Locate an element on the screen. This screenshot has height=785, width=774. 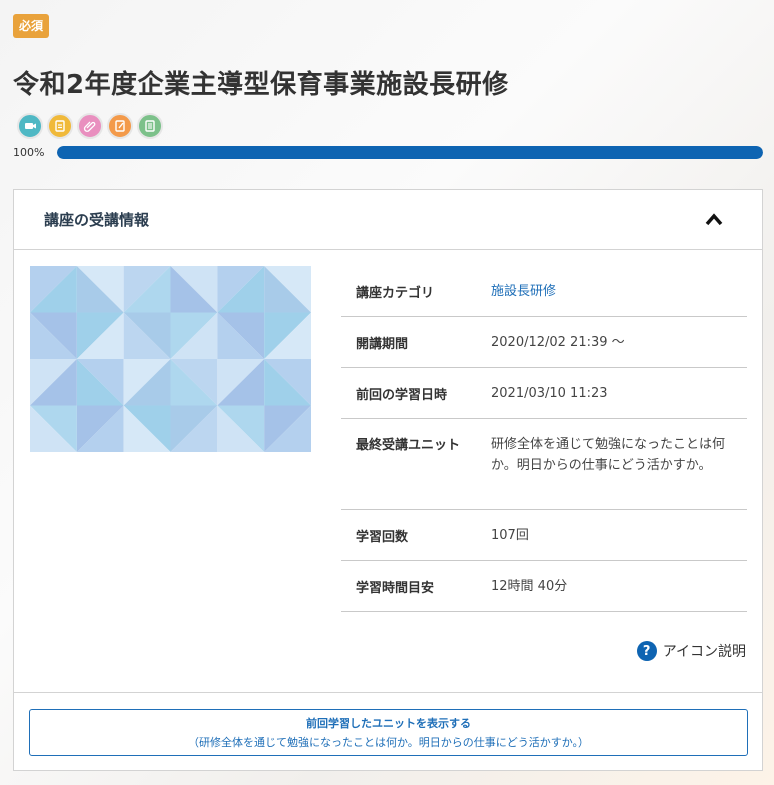
progress-bar-fill is located at coordinates (410, 152).